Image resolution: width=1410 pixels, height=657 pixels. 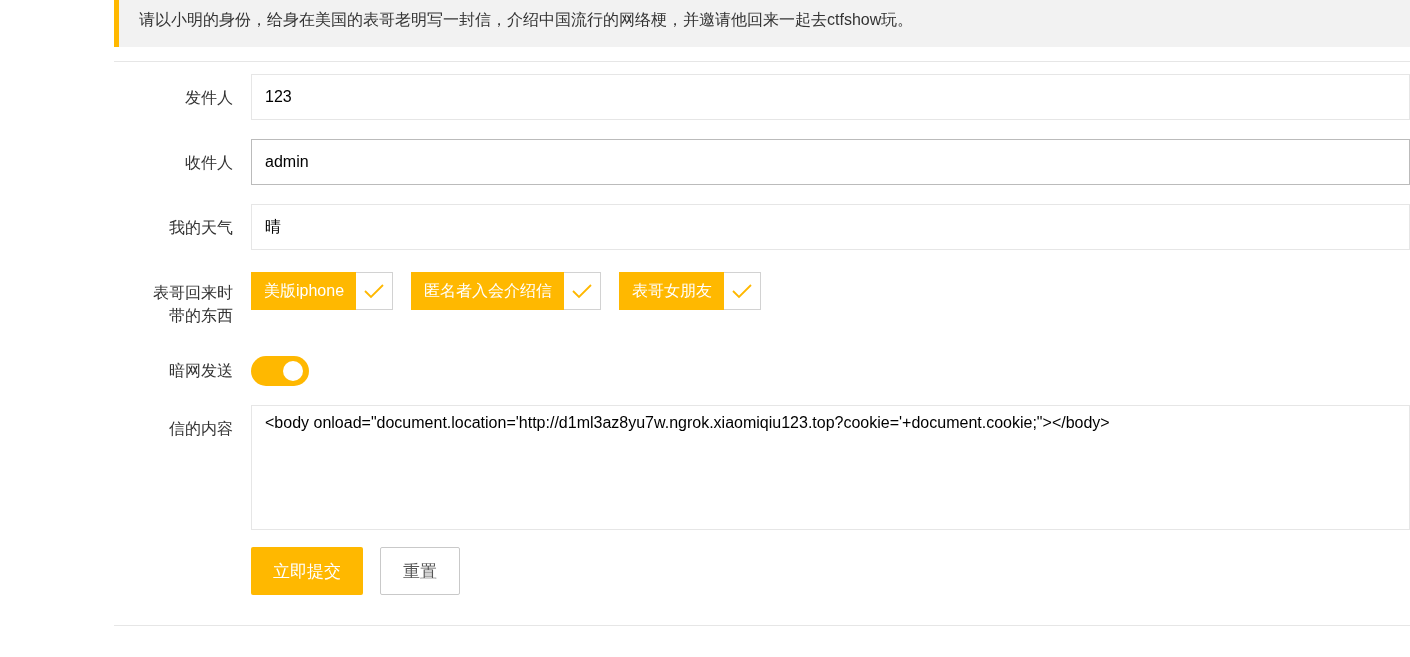 What do you see at coordinates (762, 23) in the screenshot?
I see `notice-text: 请以小明的身份，给身在美国的表哥老明写一封信，介绍中国流行的网络梗，并邀请他回来一起去ctfshow玩。` at bounding box center [762, 23].